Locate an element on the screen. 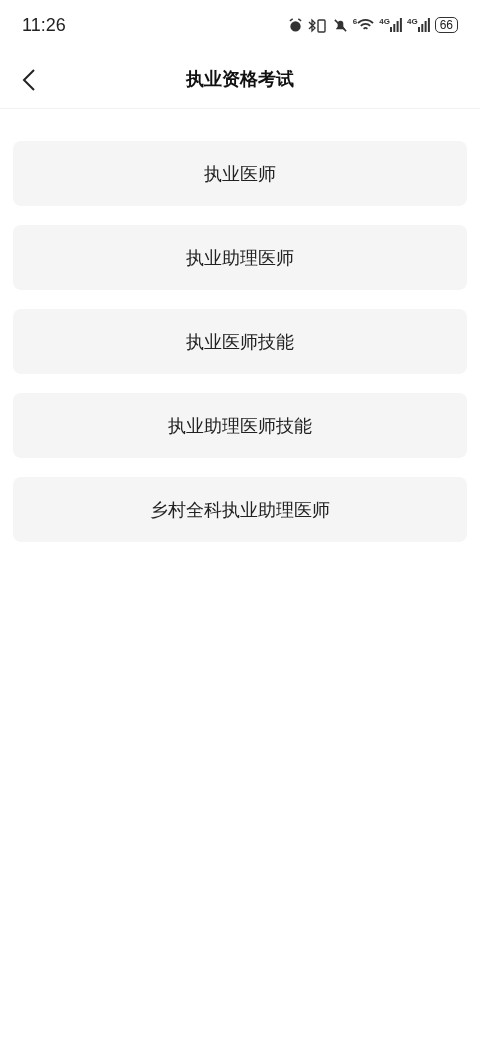 This screenshot has height=1058, width=480. wifi-label: 6 is located at coordinates (355, 22).